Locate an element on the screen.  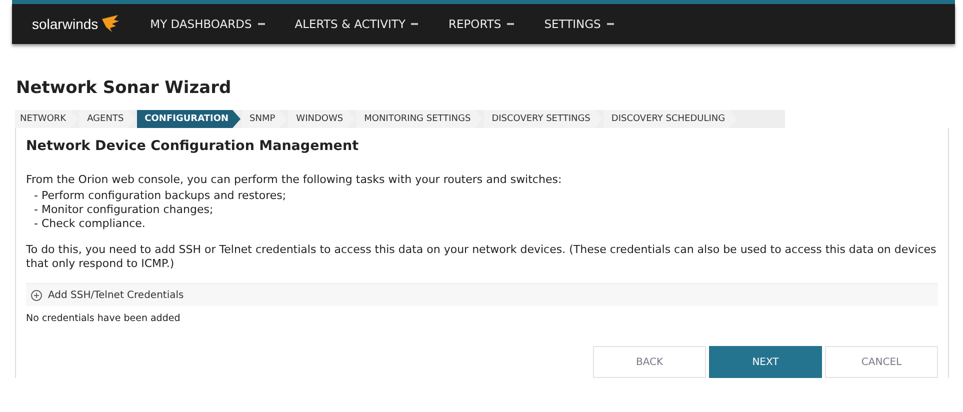
logo-text: solarwinds is located at coordinates (65, 24).